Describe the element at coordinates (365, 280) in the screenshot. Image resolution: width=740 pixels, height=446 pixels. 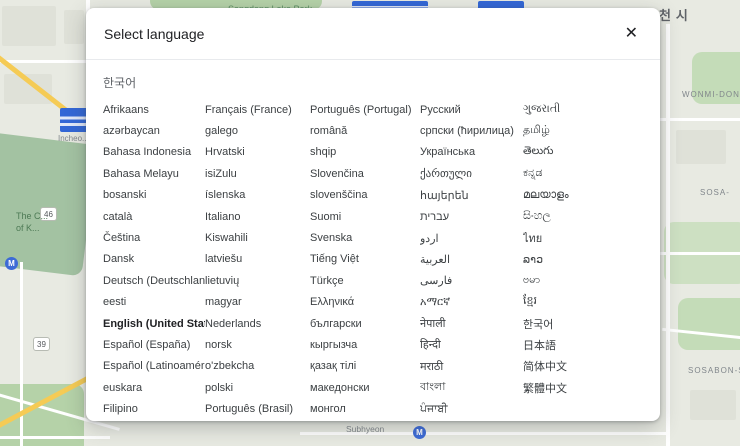
I see `language-item: Türkçe` at that location.